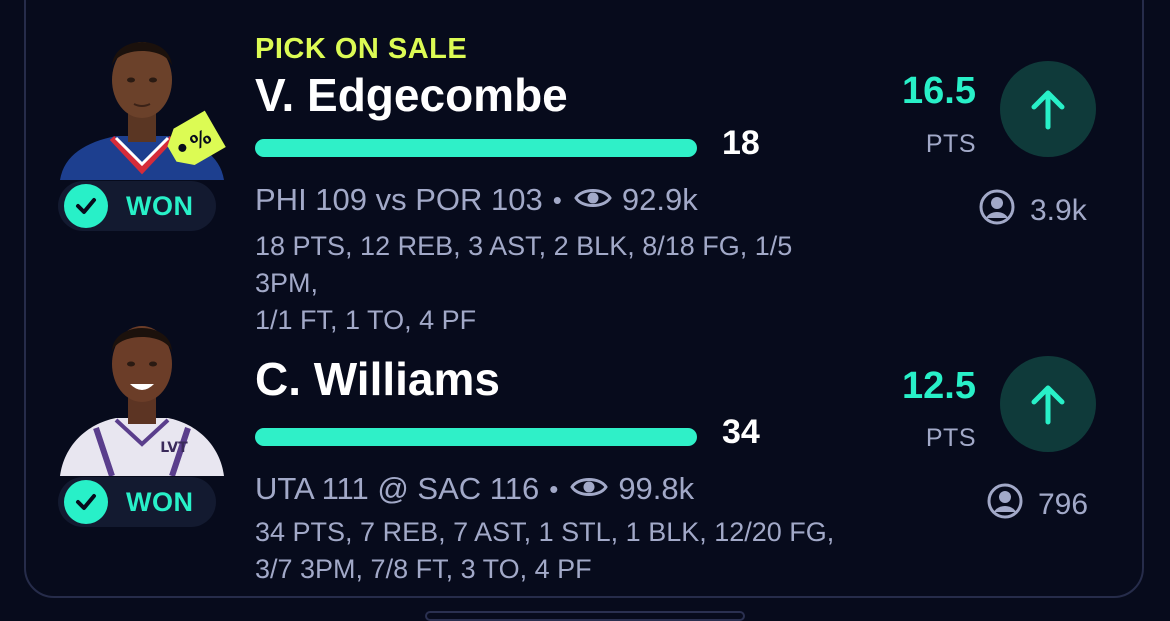 This screenshot has height=621, width=1170. What do you see at coordinates (397, 488) in the screenshot?
I see `game-score: UTA 111 @ SAC 116` at bounding box center [397, 488].